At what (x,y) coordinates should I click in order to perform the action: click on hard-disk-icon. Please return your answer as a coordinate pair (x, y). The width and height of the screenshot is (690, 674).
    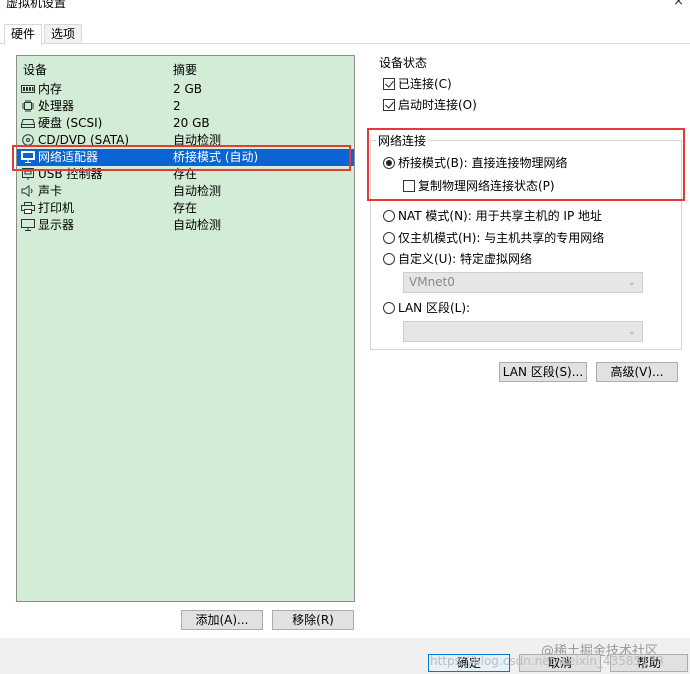
    Looking at the image, I should click on (28, 123).